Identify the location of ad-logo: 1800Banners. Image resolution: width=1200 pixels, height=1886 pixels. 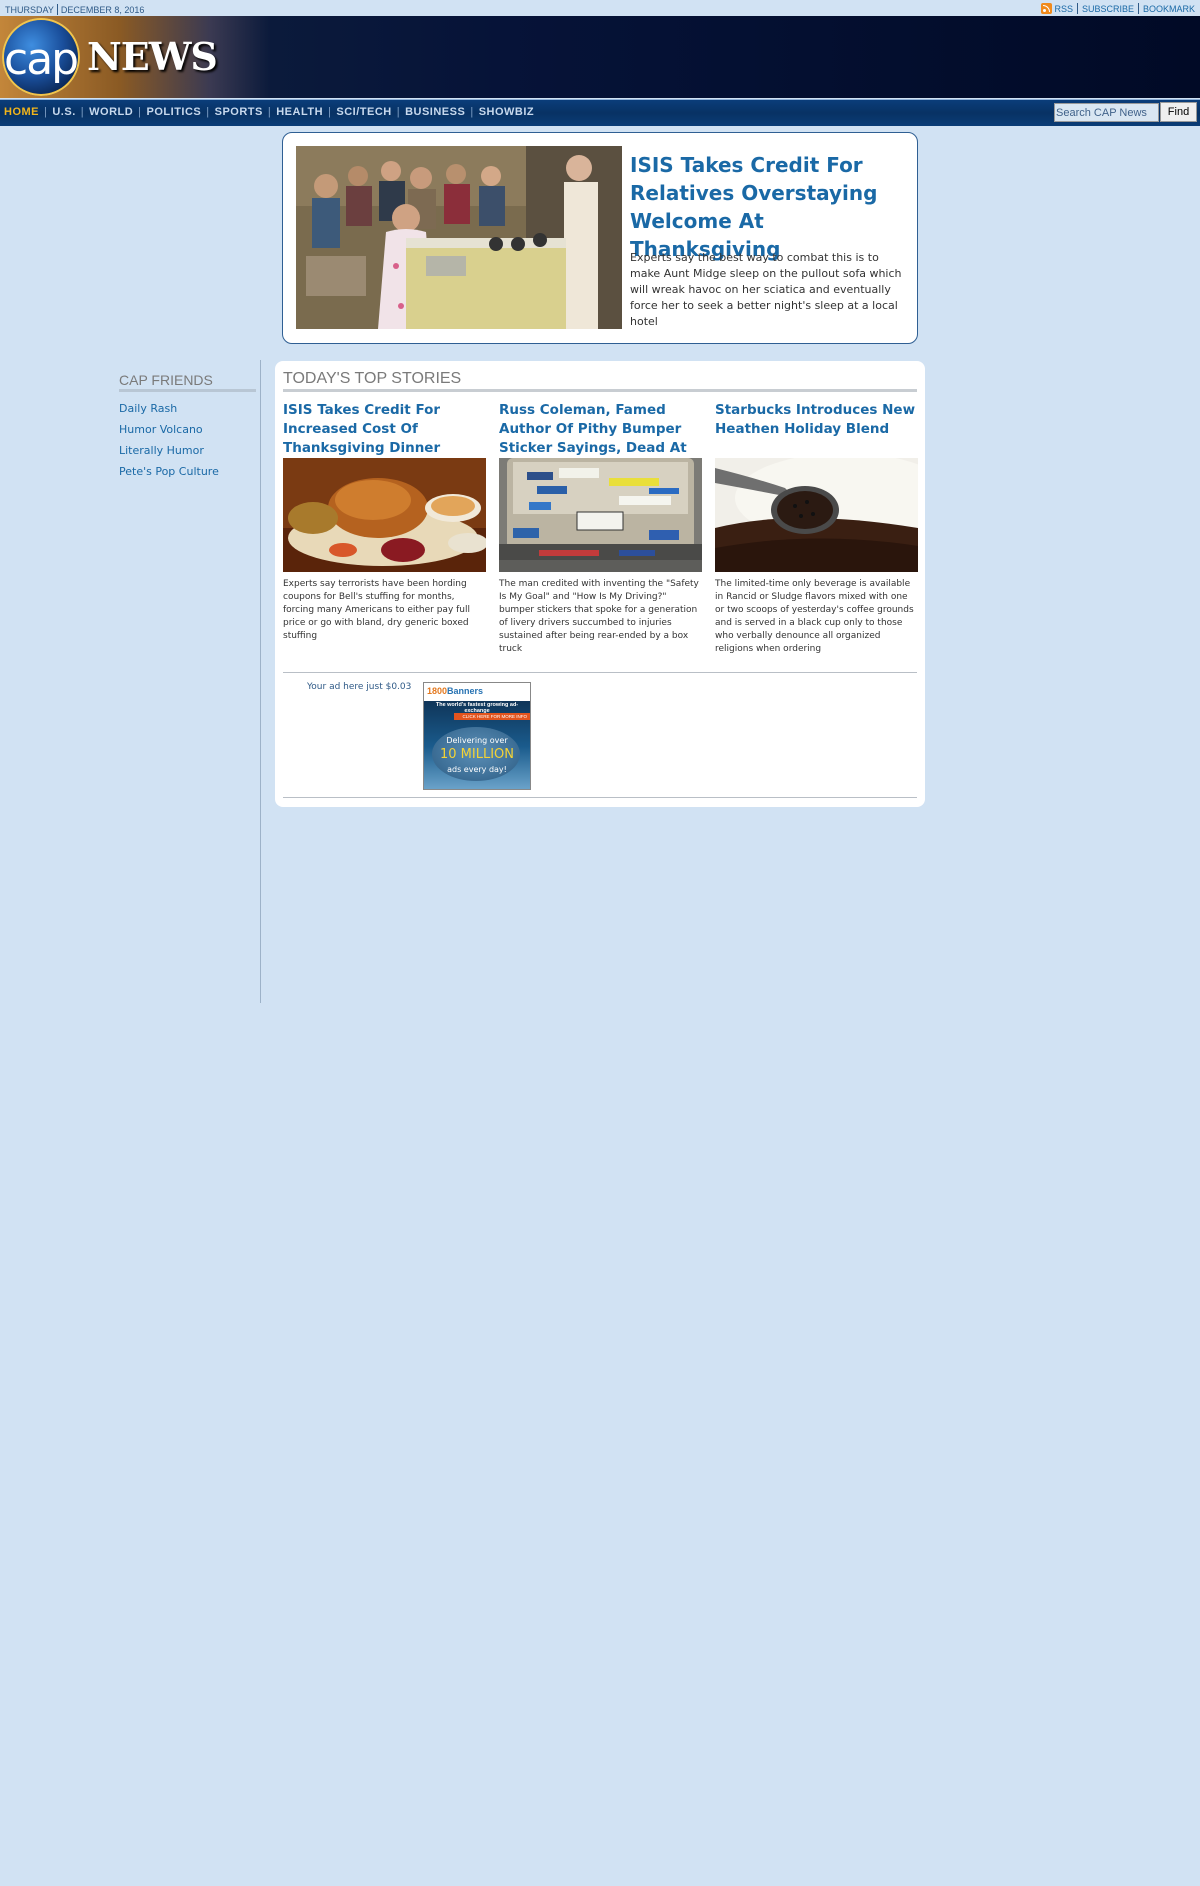
(455, 691).